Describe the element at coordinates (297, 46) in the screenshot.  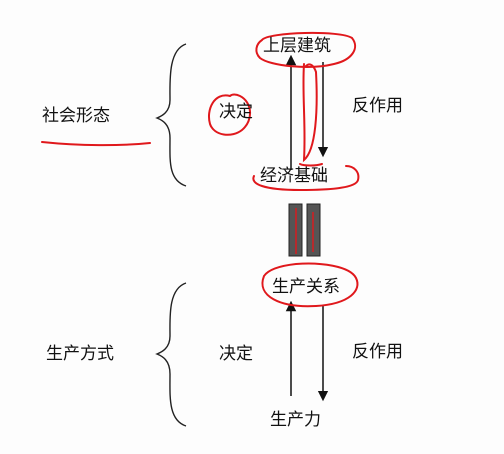
I see `node-superstructure: 上层建筑` at that location.